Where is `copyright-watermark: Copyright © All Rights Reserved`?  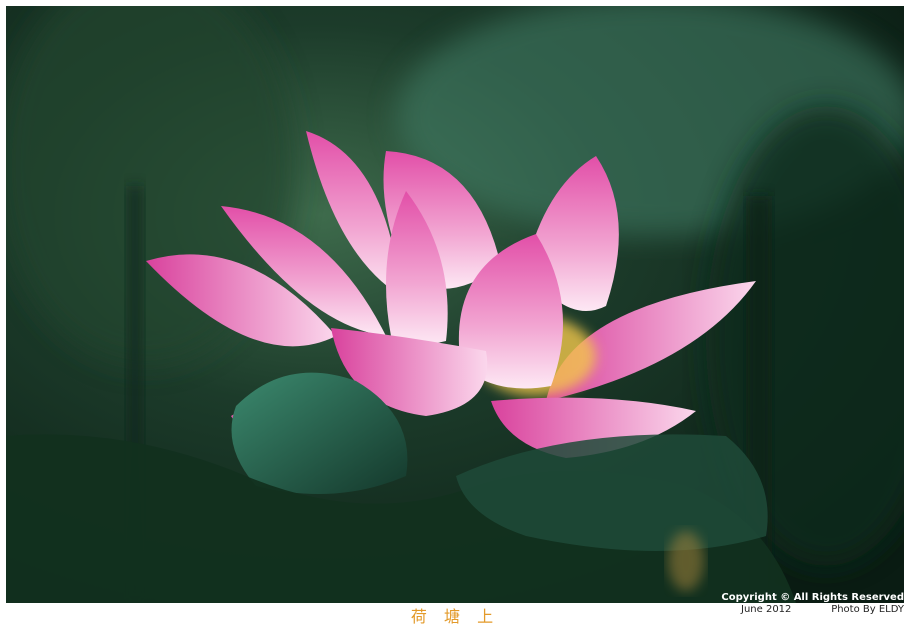
copyright-watermark: Copyright © All Rights Reserved is located at coordinates (812, 597).